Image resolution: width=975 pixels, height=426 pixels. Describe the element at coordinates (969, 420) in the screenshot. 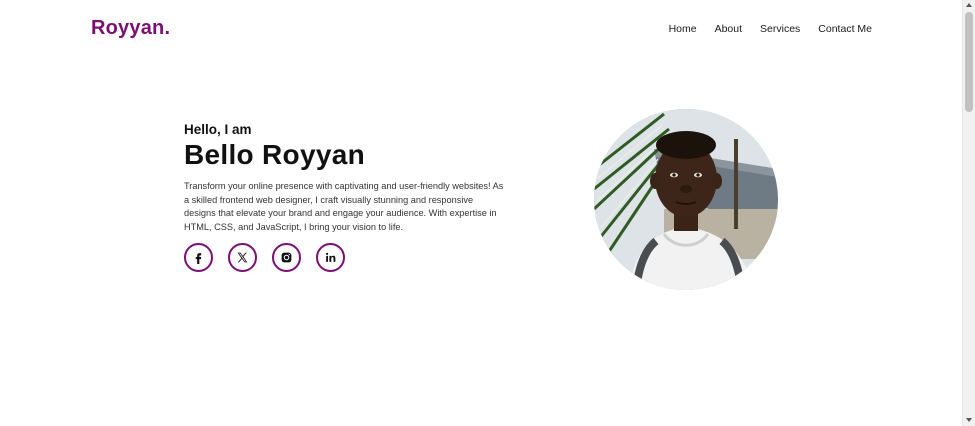

I see `scroll-down-arrow-icon` at that location.